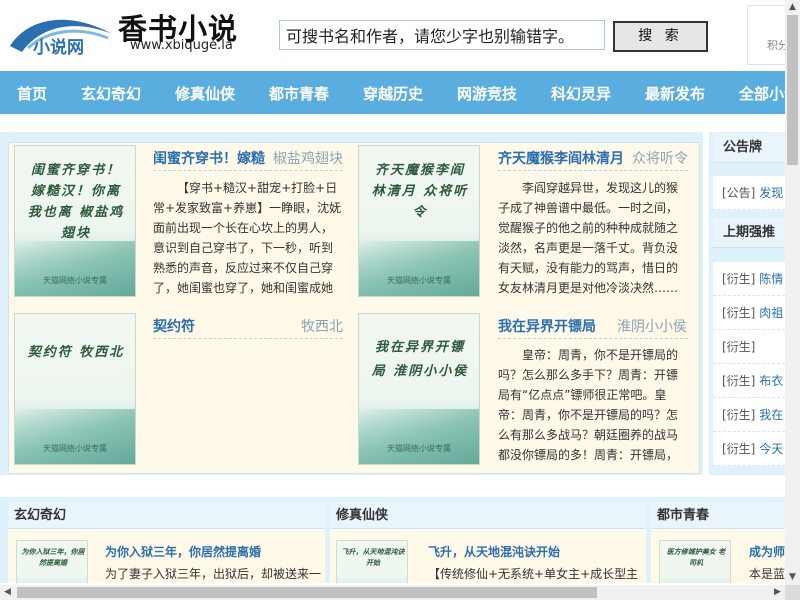  What do you see at coordinates (771, 449) in the screenshot?
I see `item-link: 今天` at bounding box center [771, 449].